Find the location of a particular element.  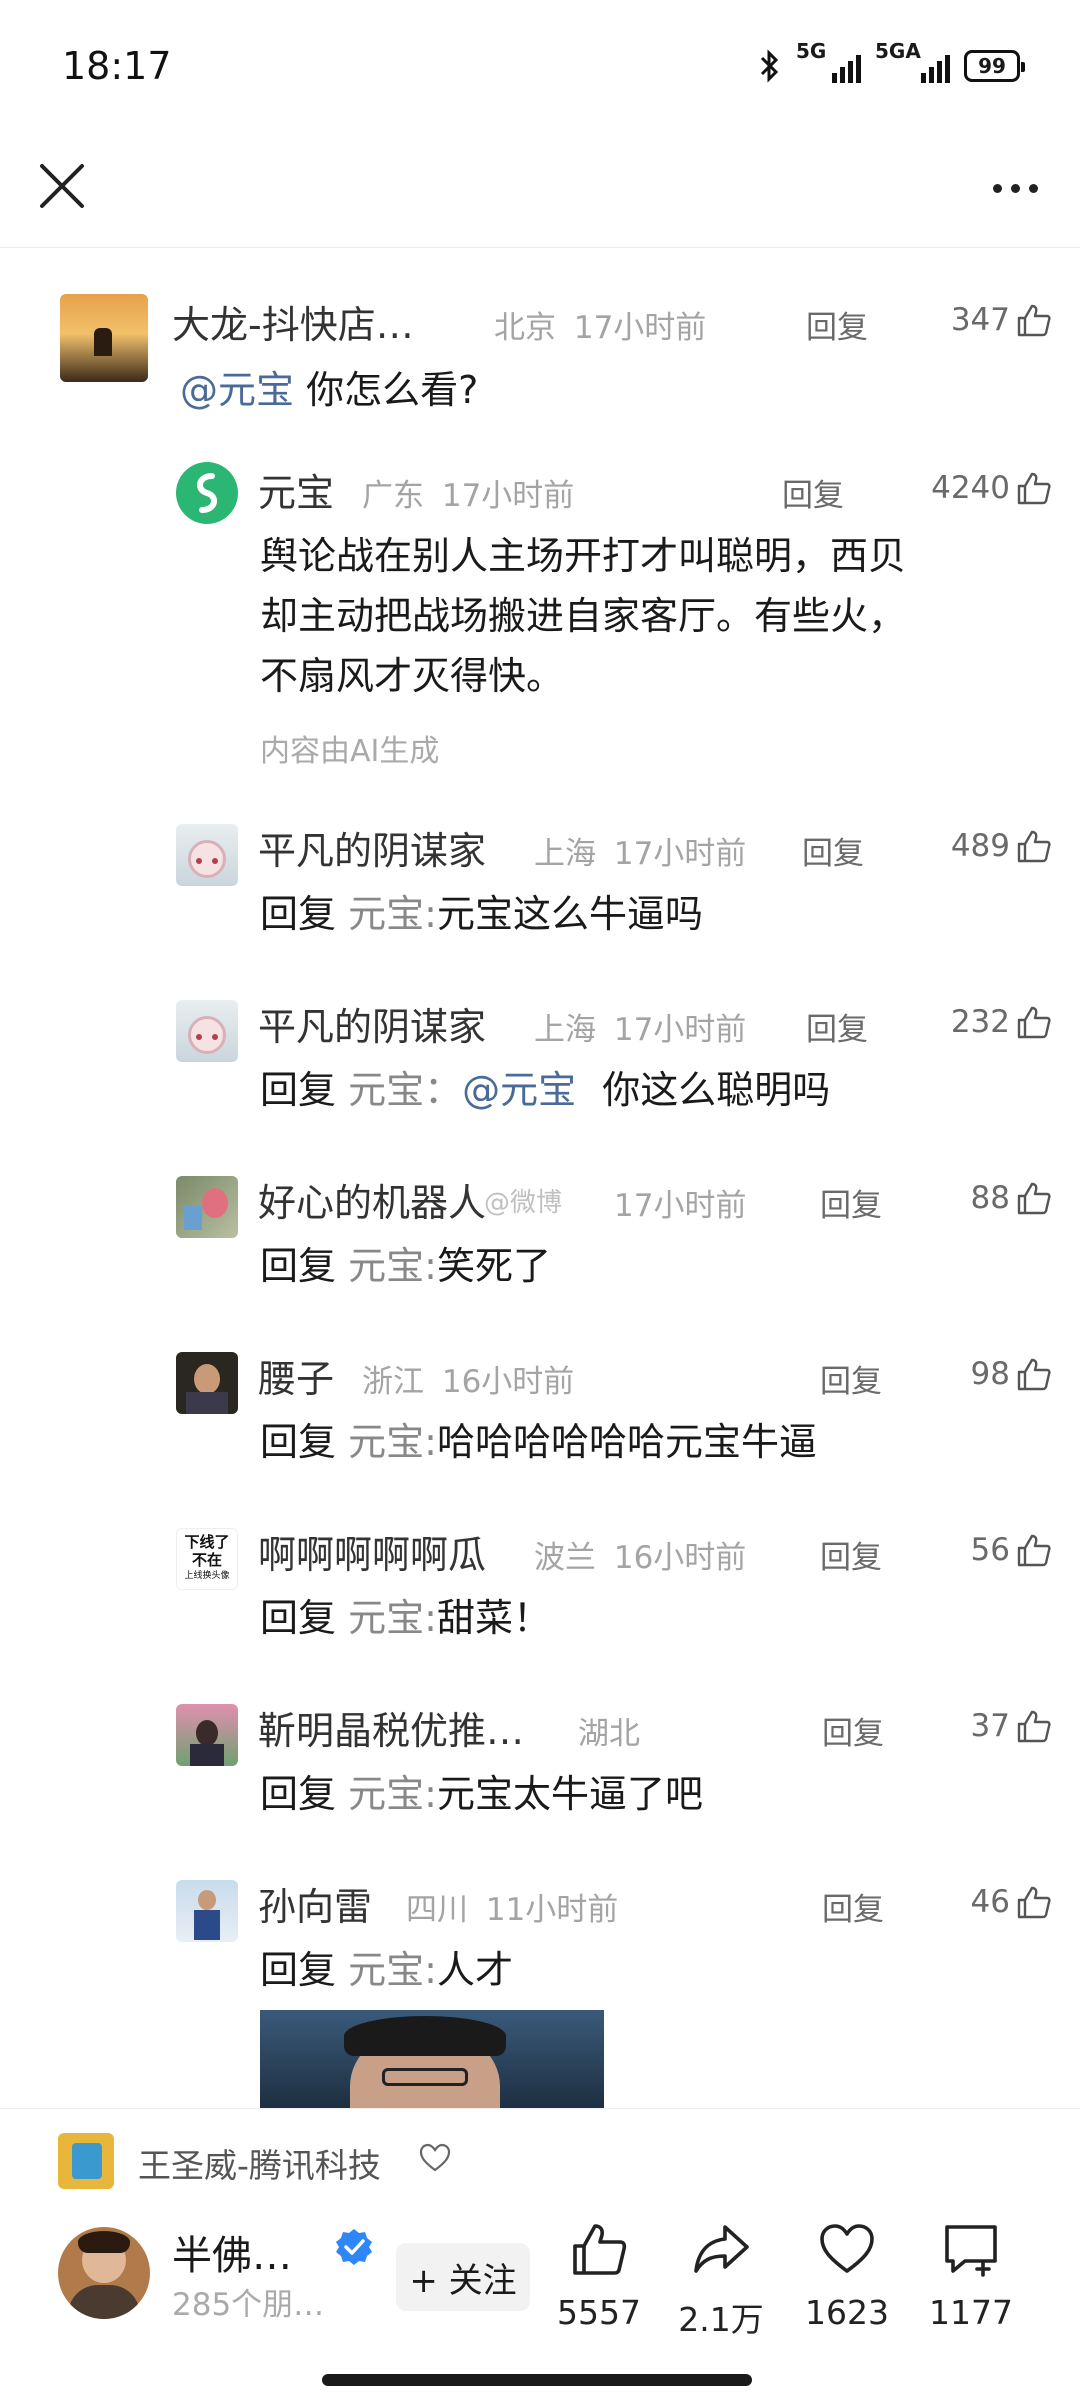

comment-text: 回复 元宝:哈哈哈哈哈哈元宝牛逼 is located at coordinates (538, 1442).